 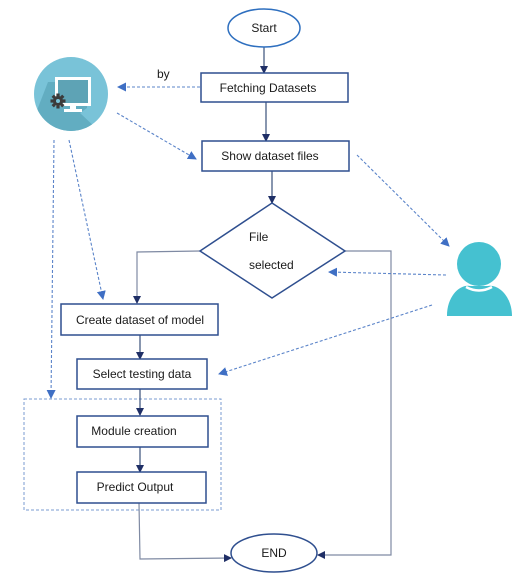 I want to click on user-person-icon, so click(x=479, y=279).